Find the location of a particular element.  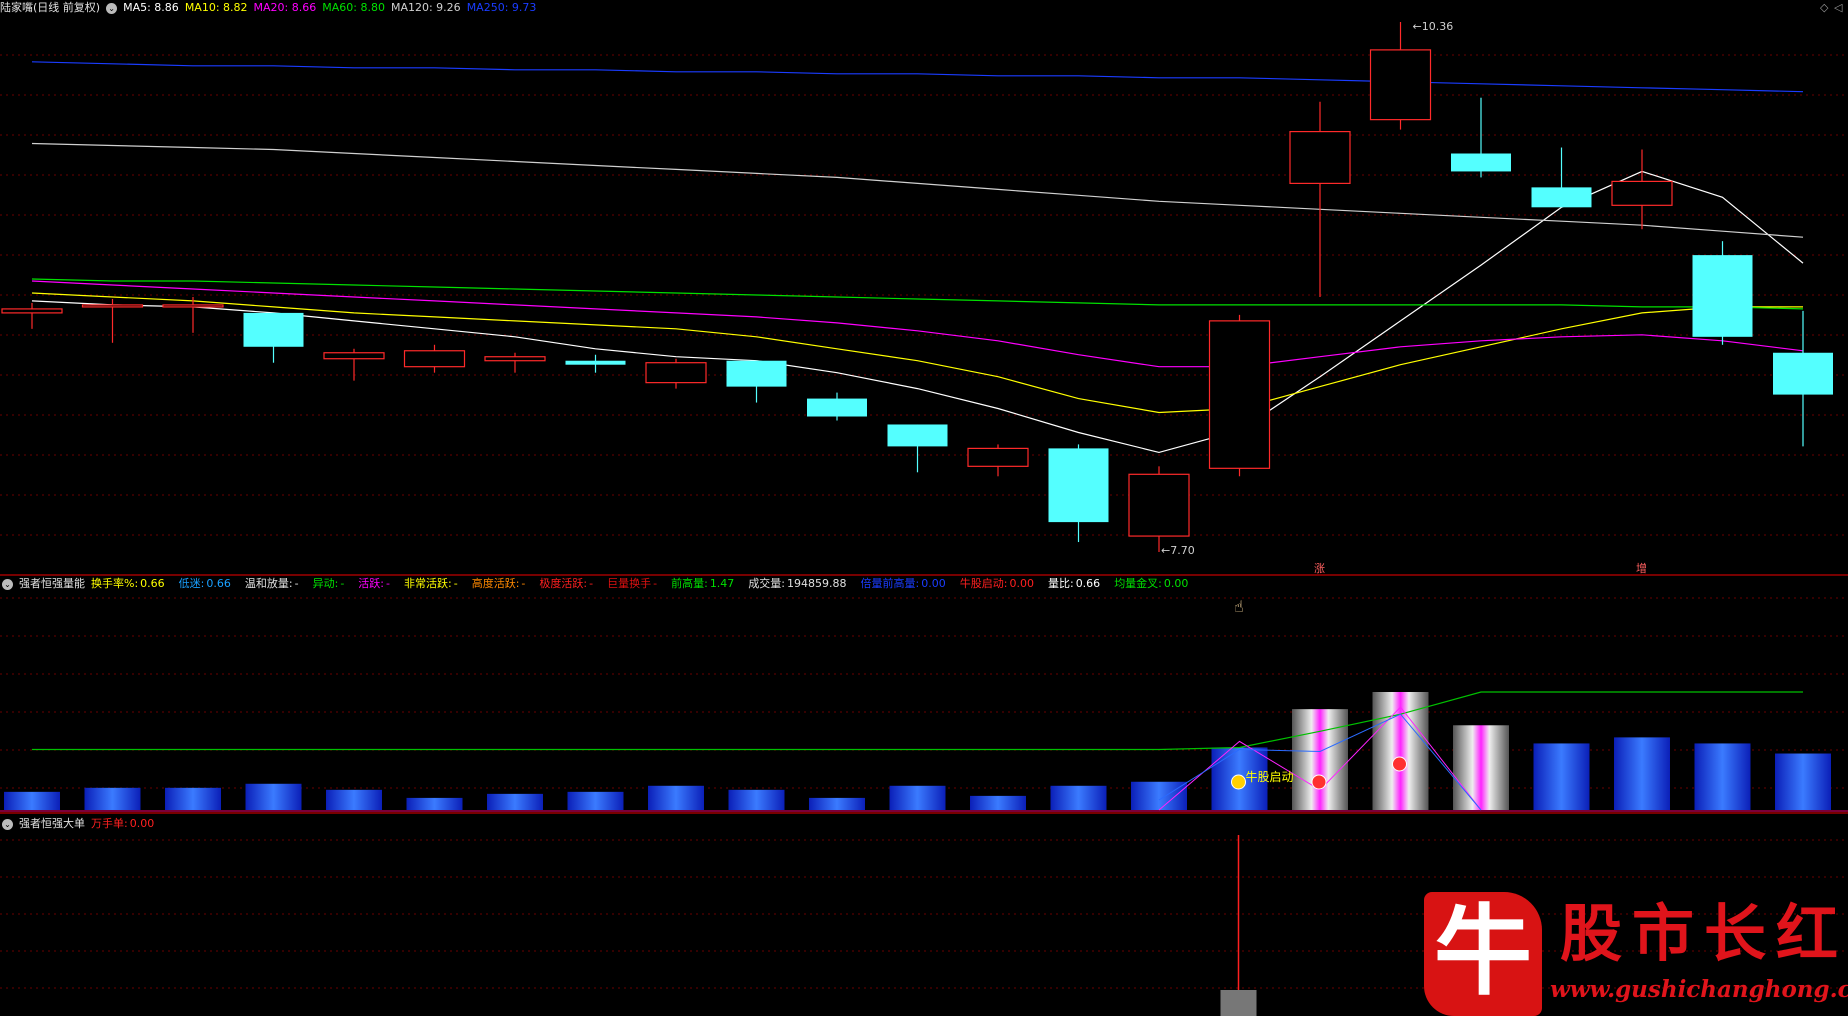

indicator-label: 低迷: is located at coordinates (191, 583).